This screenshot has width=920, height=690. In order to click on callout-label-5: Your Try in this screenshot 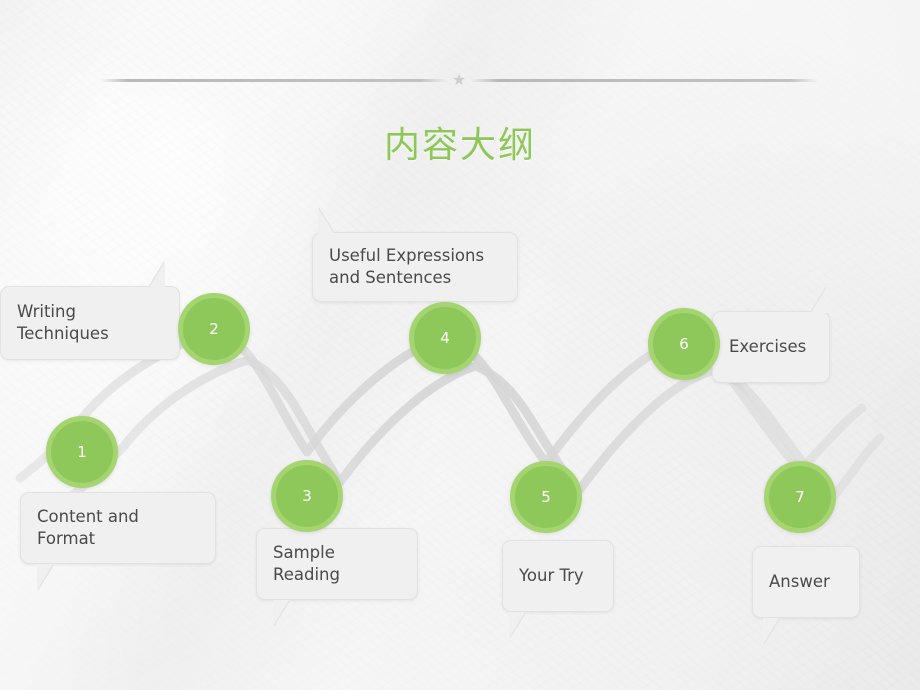, I will do `click(551, 575)`.